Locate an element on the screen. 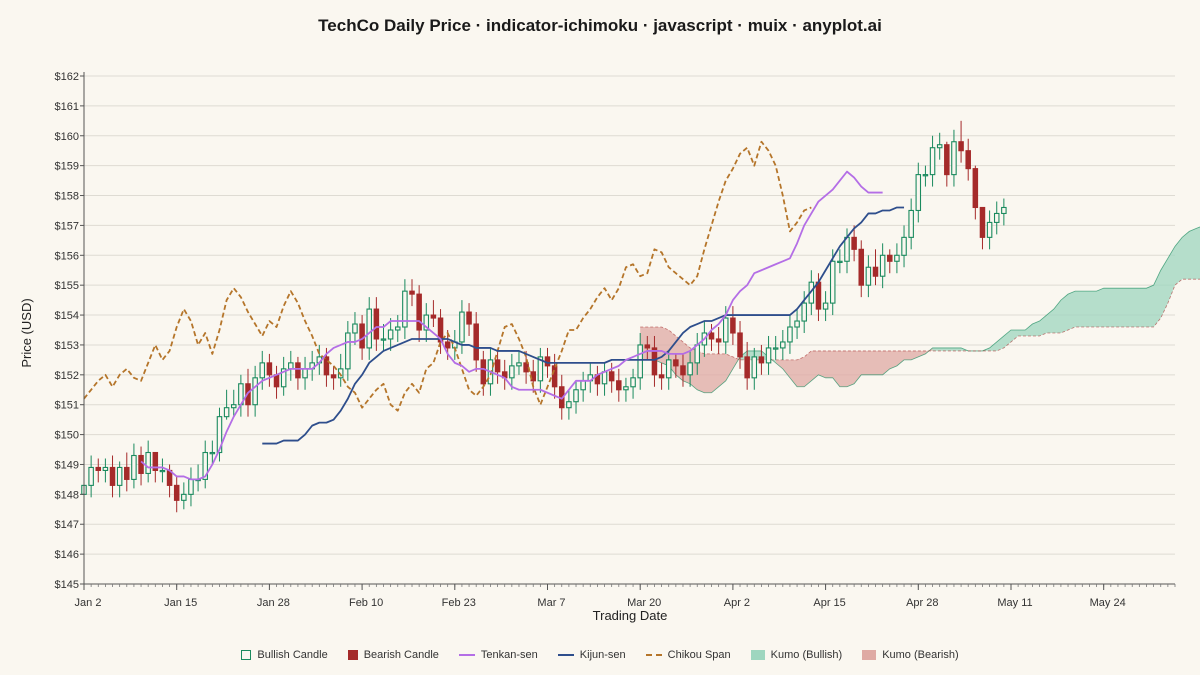 This screenshot has width=1200, height=675. x-tick-label: Jan 15 is located at coordinates (180, 603).